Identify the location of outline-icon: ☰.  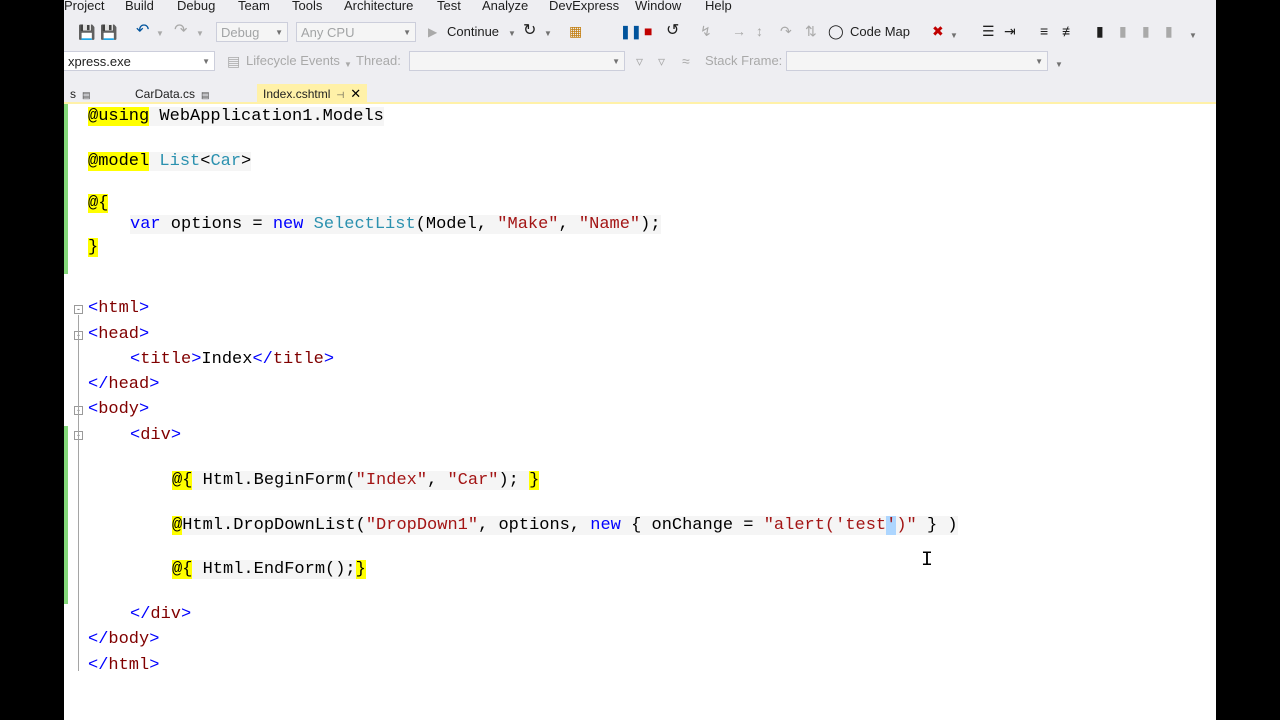
(988, 31).